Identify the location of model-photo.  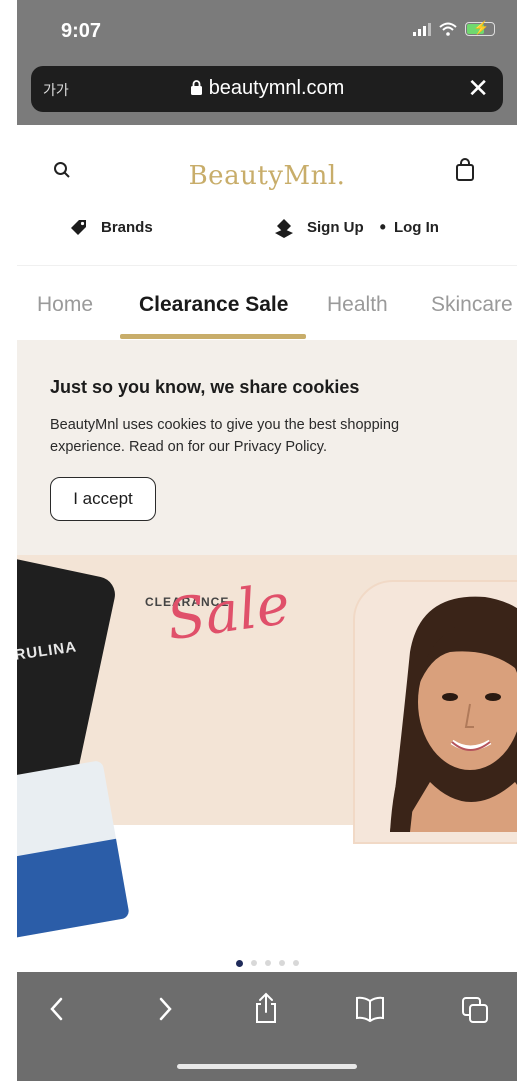
(435, 712).